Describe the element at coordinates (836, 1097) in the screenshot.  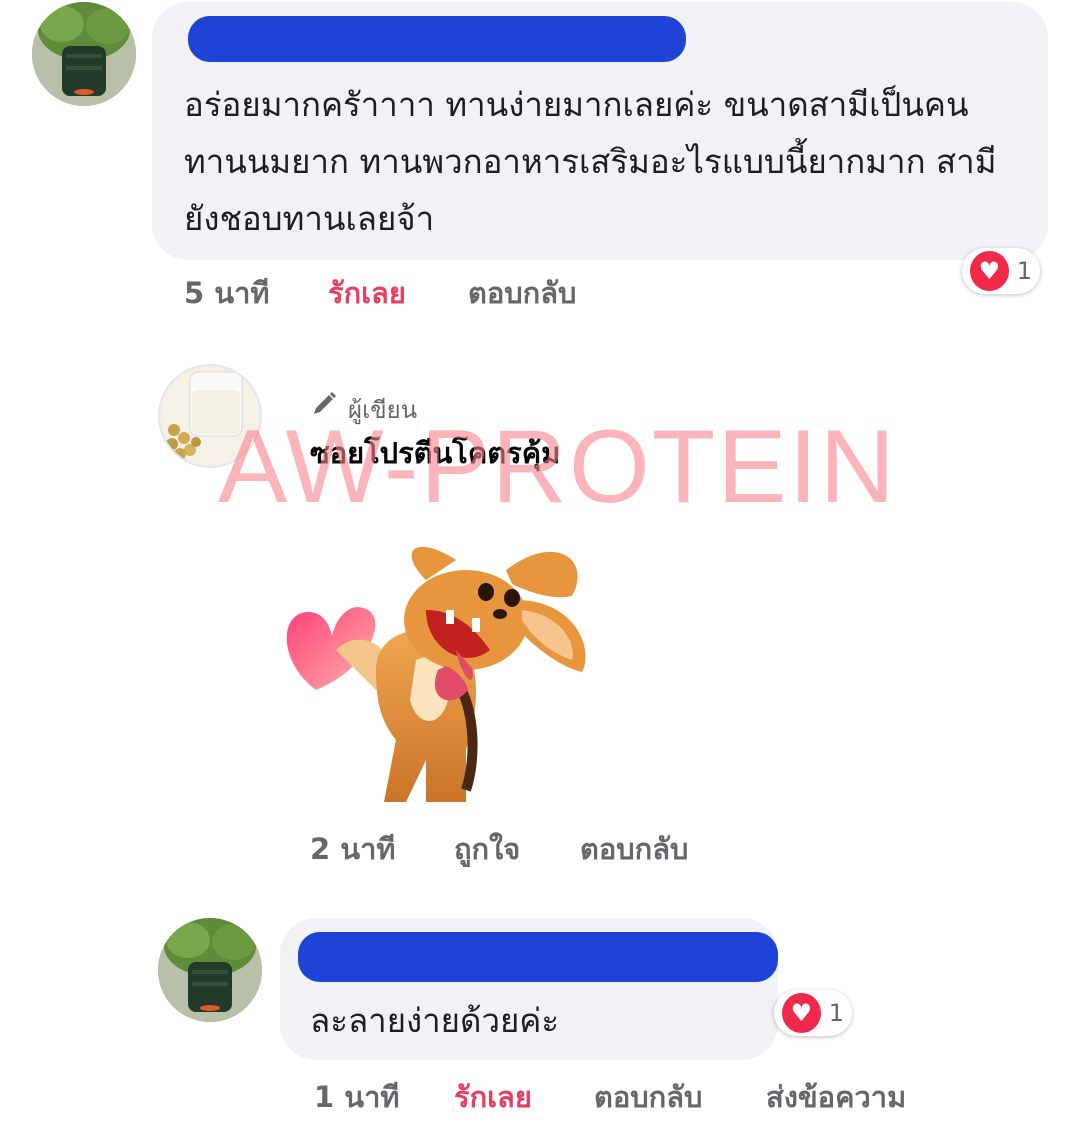
I see `send-message-button: ส่งข้อความ` at that location.